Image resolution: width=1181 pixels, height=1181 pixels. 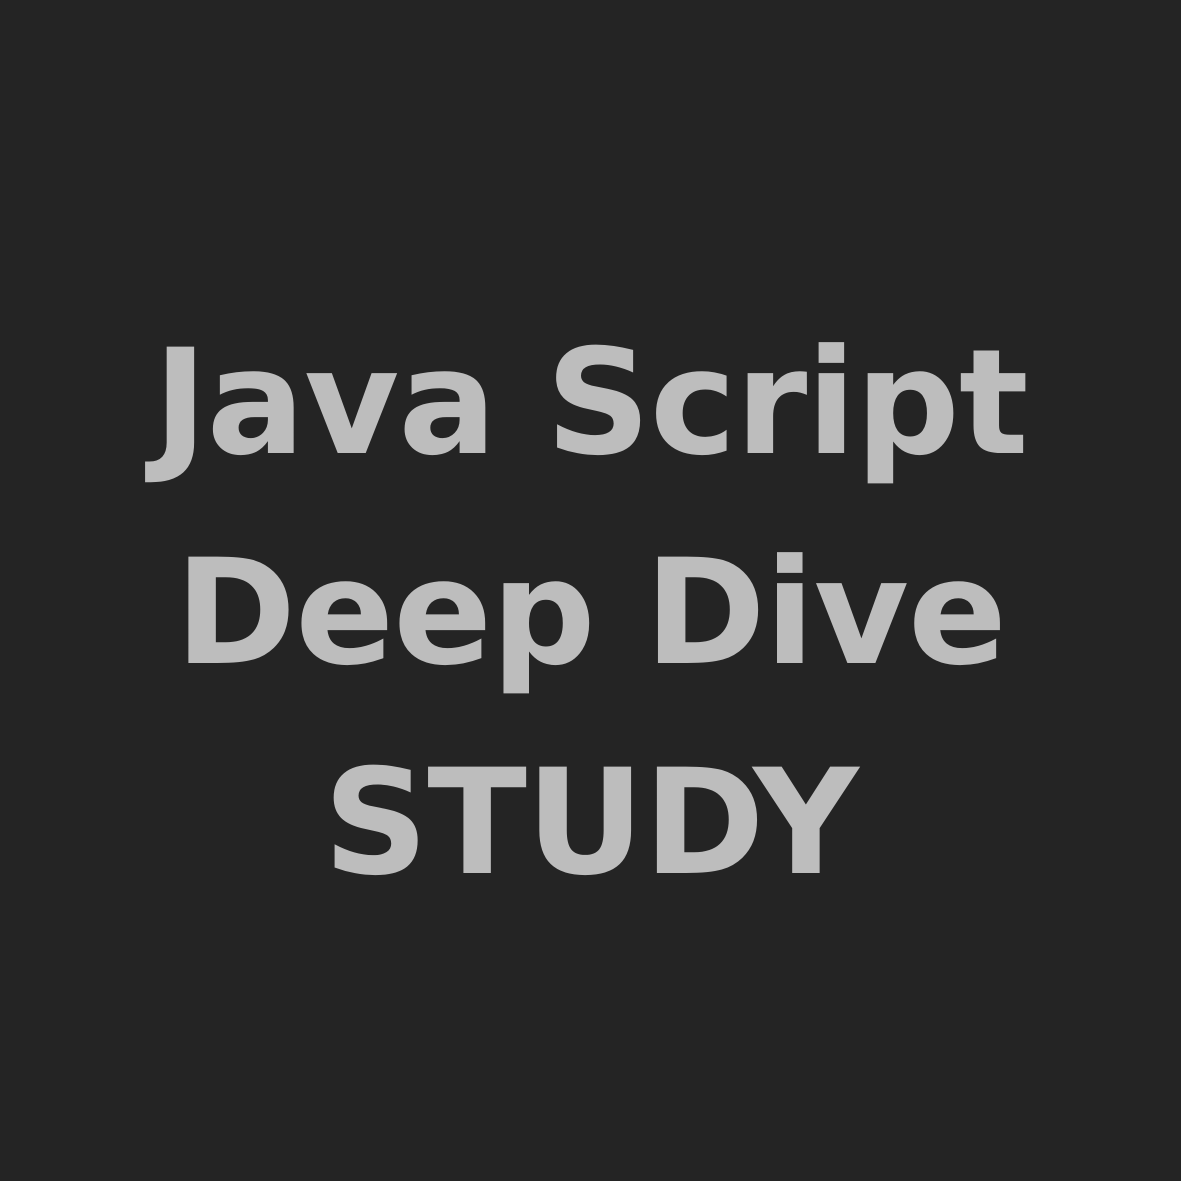 I want to click on title-line-1: Java Script, so click(x=590, y=402).